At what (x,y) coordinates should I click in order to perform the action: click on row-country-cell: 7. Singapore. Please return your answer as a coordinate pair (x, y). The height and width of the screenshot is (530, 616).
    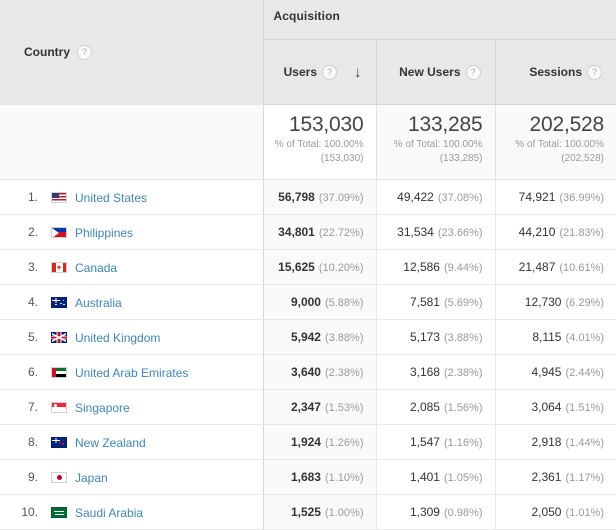
    Looking at the image, I should click on (132, 407).